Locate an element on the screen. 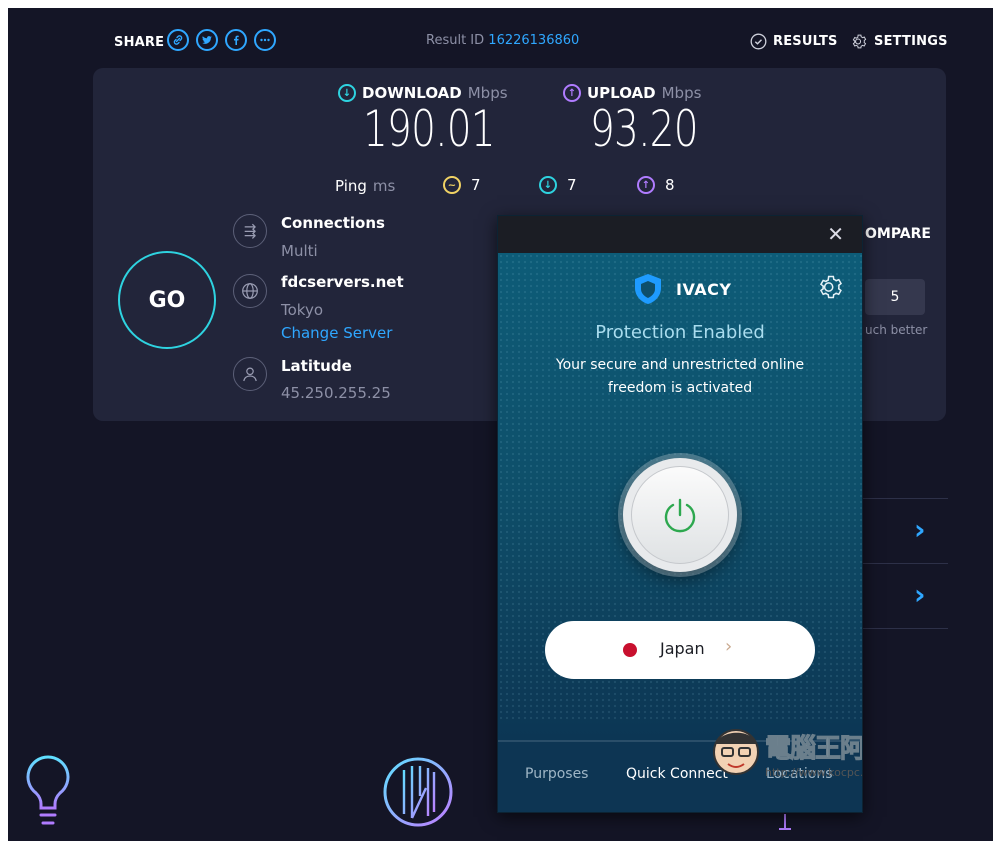 This screenshot has height=849, width=1000. ping-upload: ↑ 8 is located at coordinates (656, 185).